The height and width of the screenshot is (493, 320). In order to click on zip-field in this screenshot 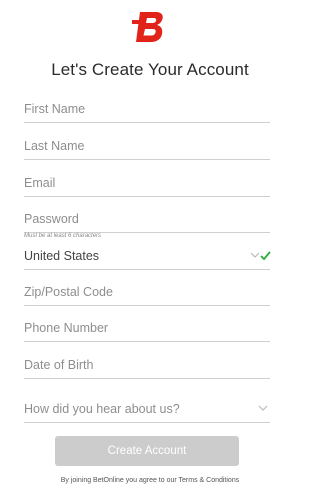, I will do `click(147, 293)`.